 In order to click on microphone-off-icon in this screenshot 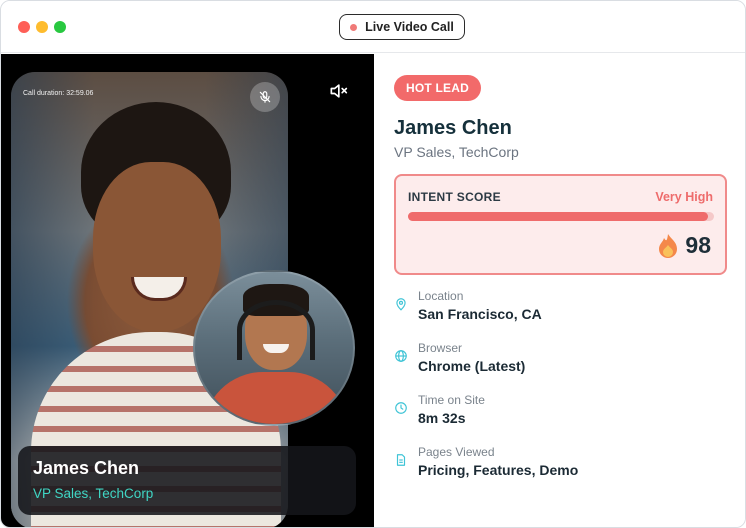, I will do `click(265, 97)`.